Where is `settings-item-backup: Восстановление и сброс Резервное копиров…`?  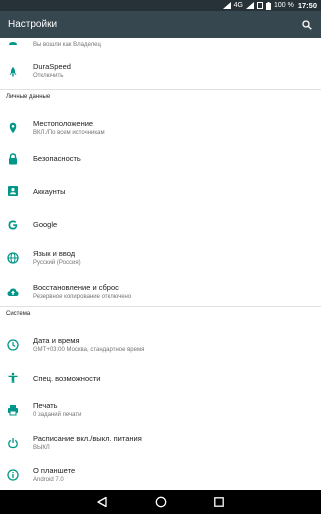 settings-item-backup: Восстановление и сброс Резервное копиров… is located at coordinates (160, 293).